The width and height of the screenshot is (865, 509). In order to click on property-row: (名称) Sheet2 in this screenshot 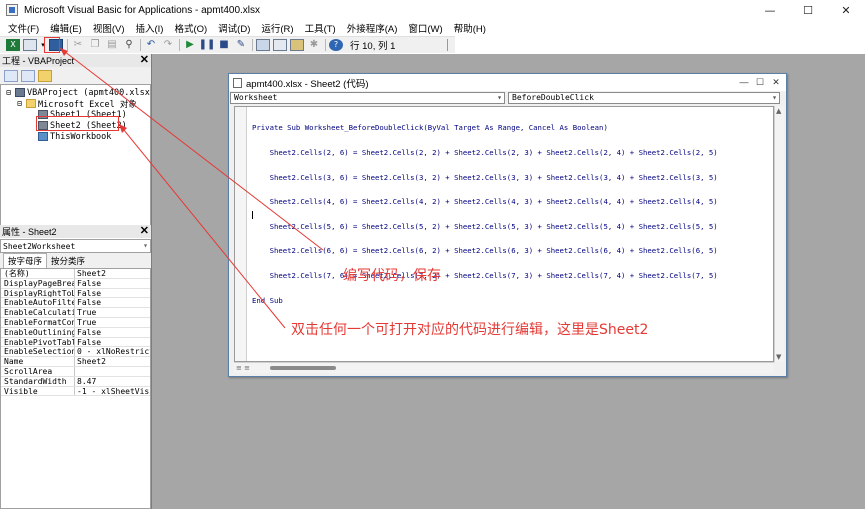, I will do `click(75, 274)`.